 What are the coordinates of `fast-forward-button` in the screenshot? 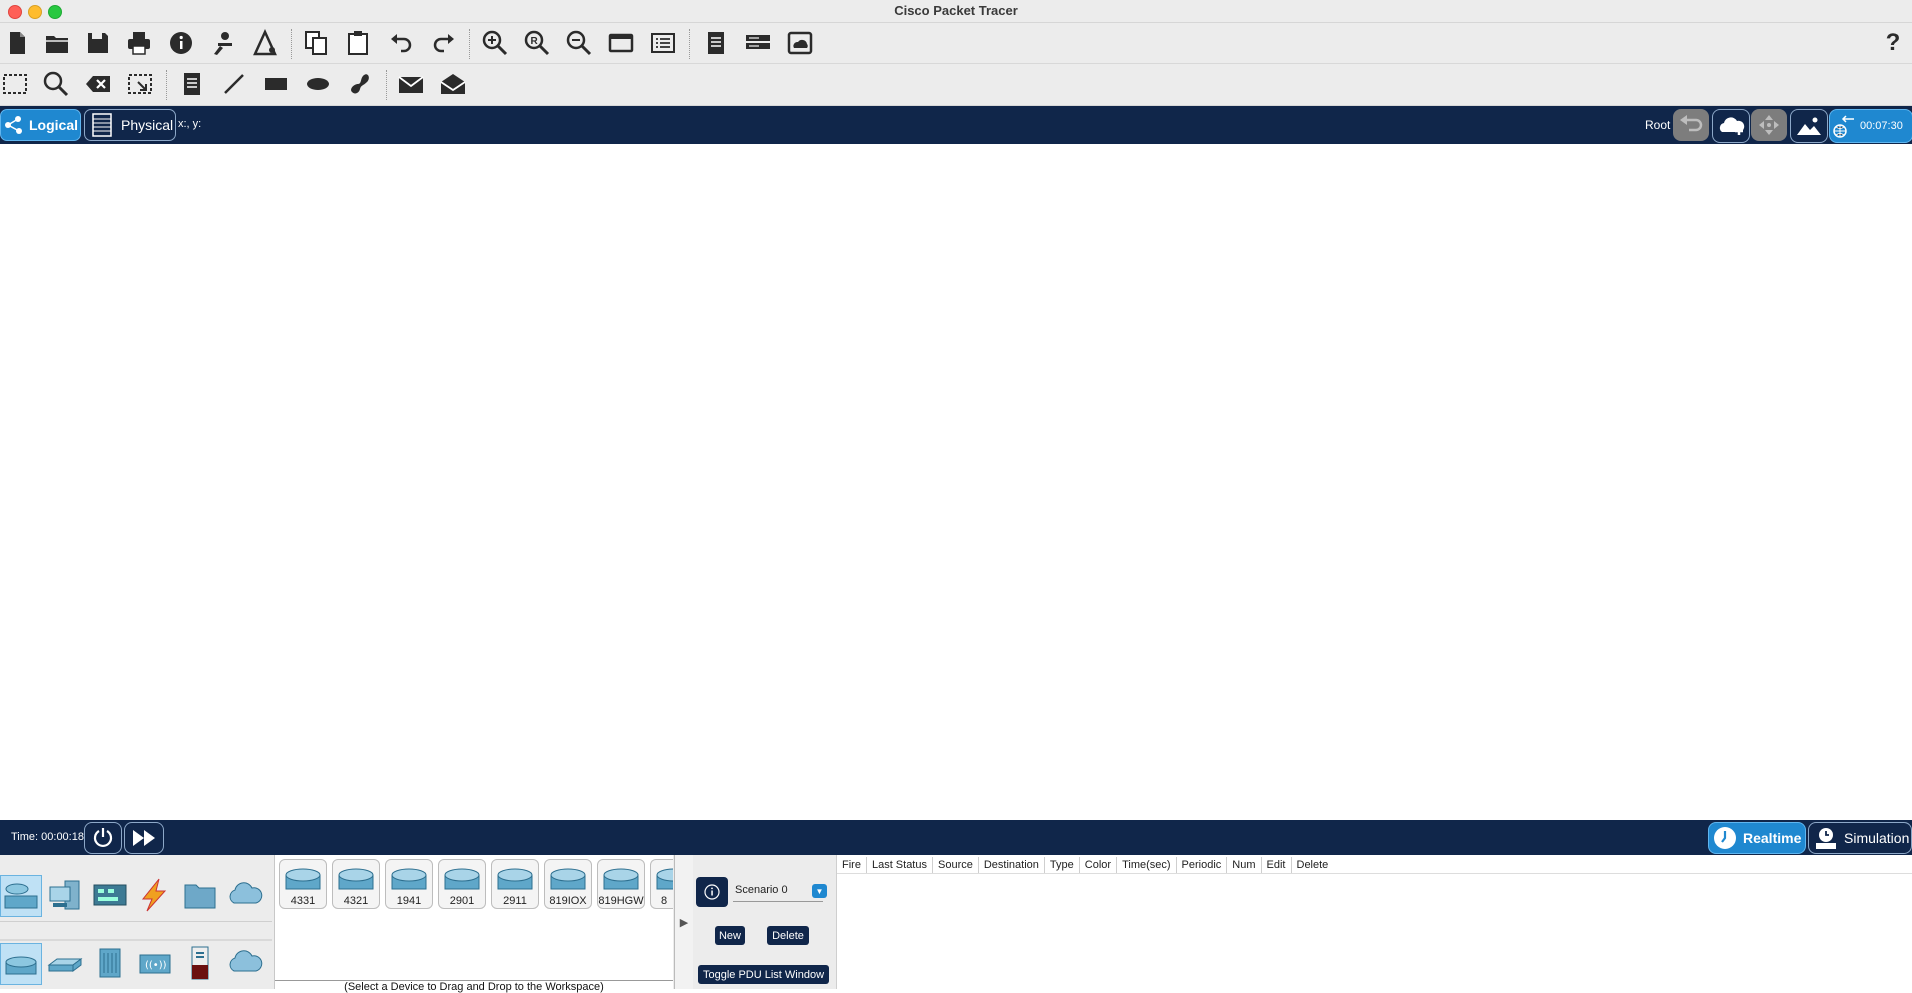 It's located at (144, 838).